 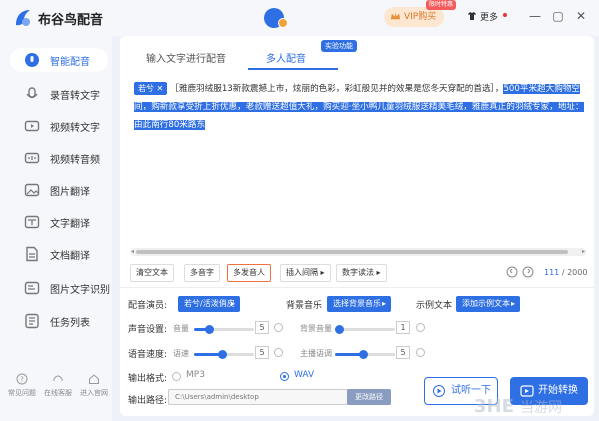 I want to click on speed-slider, so click(x=224, y=354).